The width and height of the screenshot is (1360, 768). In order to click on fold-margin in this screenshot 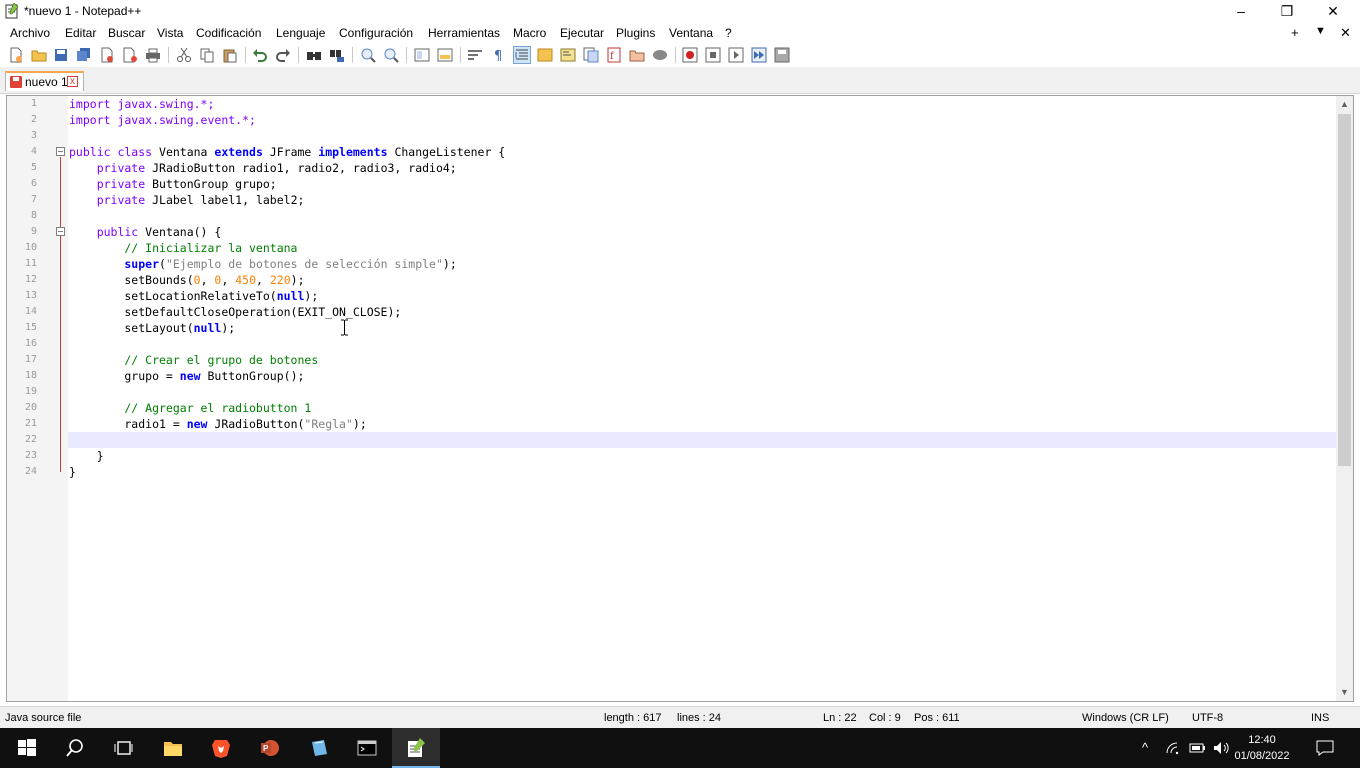, I will do `click(61, 398)`.